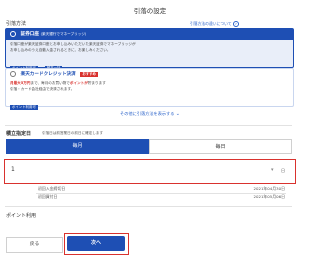 The width and height of the screenshot is (320, 255). What do you see at coordinates (19, 134) in the screenshot?
I see `date-setting-label: 積立指定日` at bounding box center [19, 134].